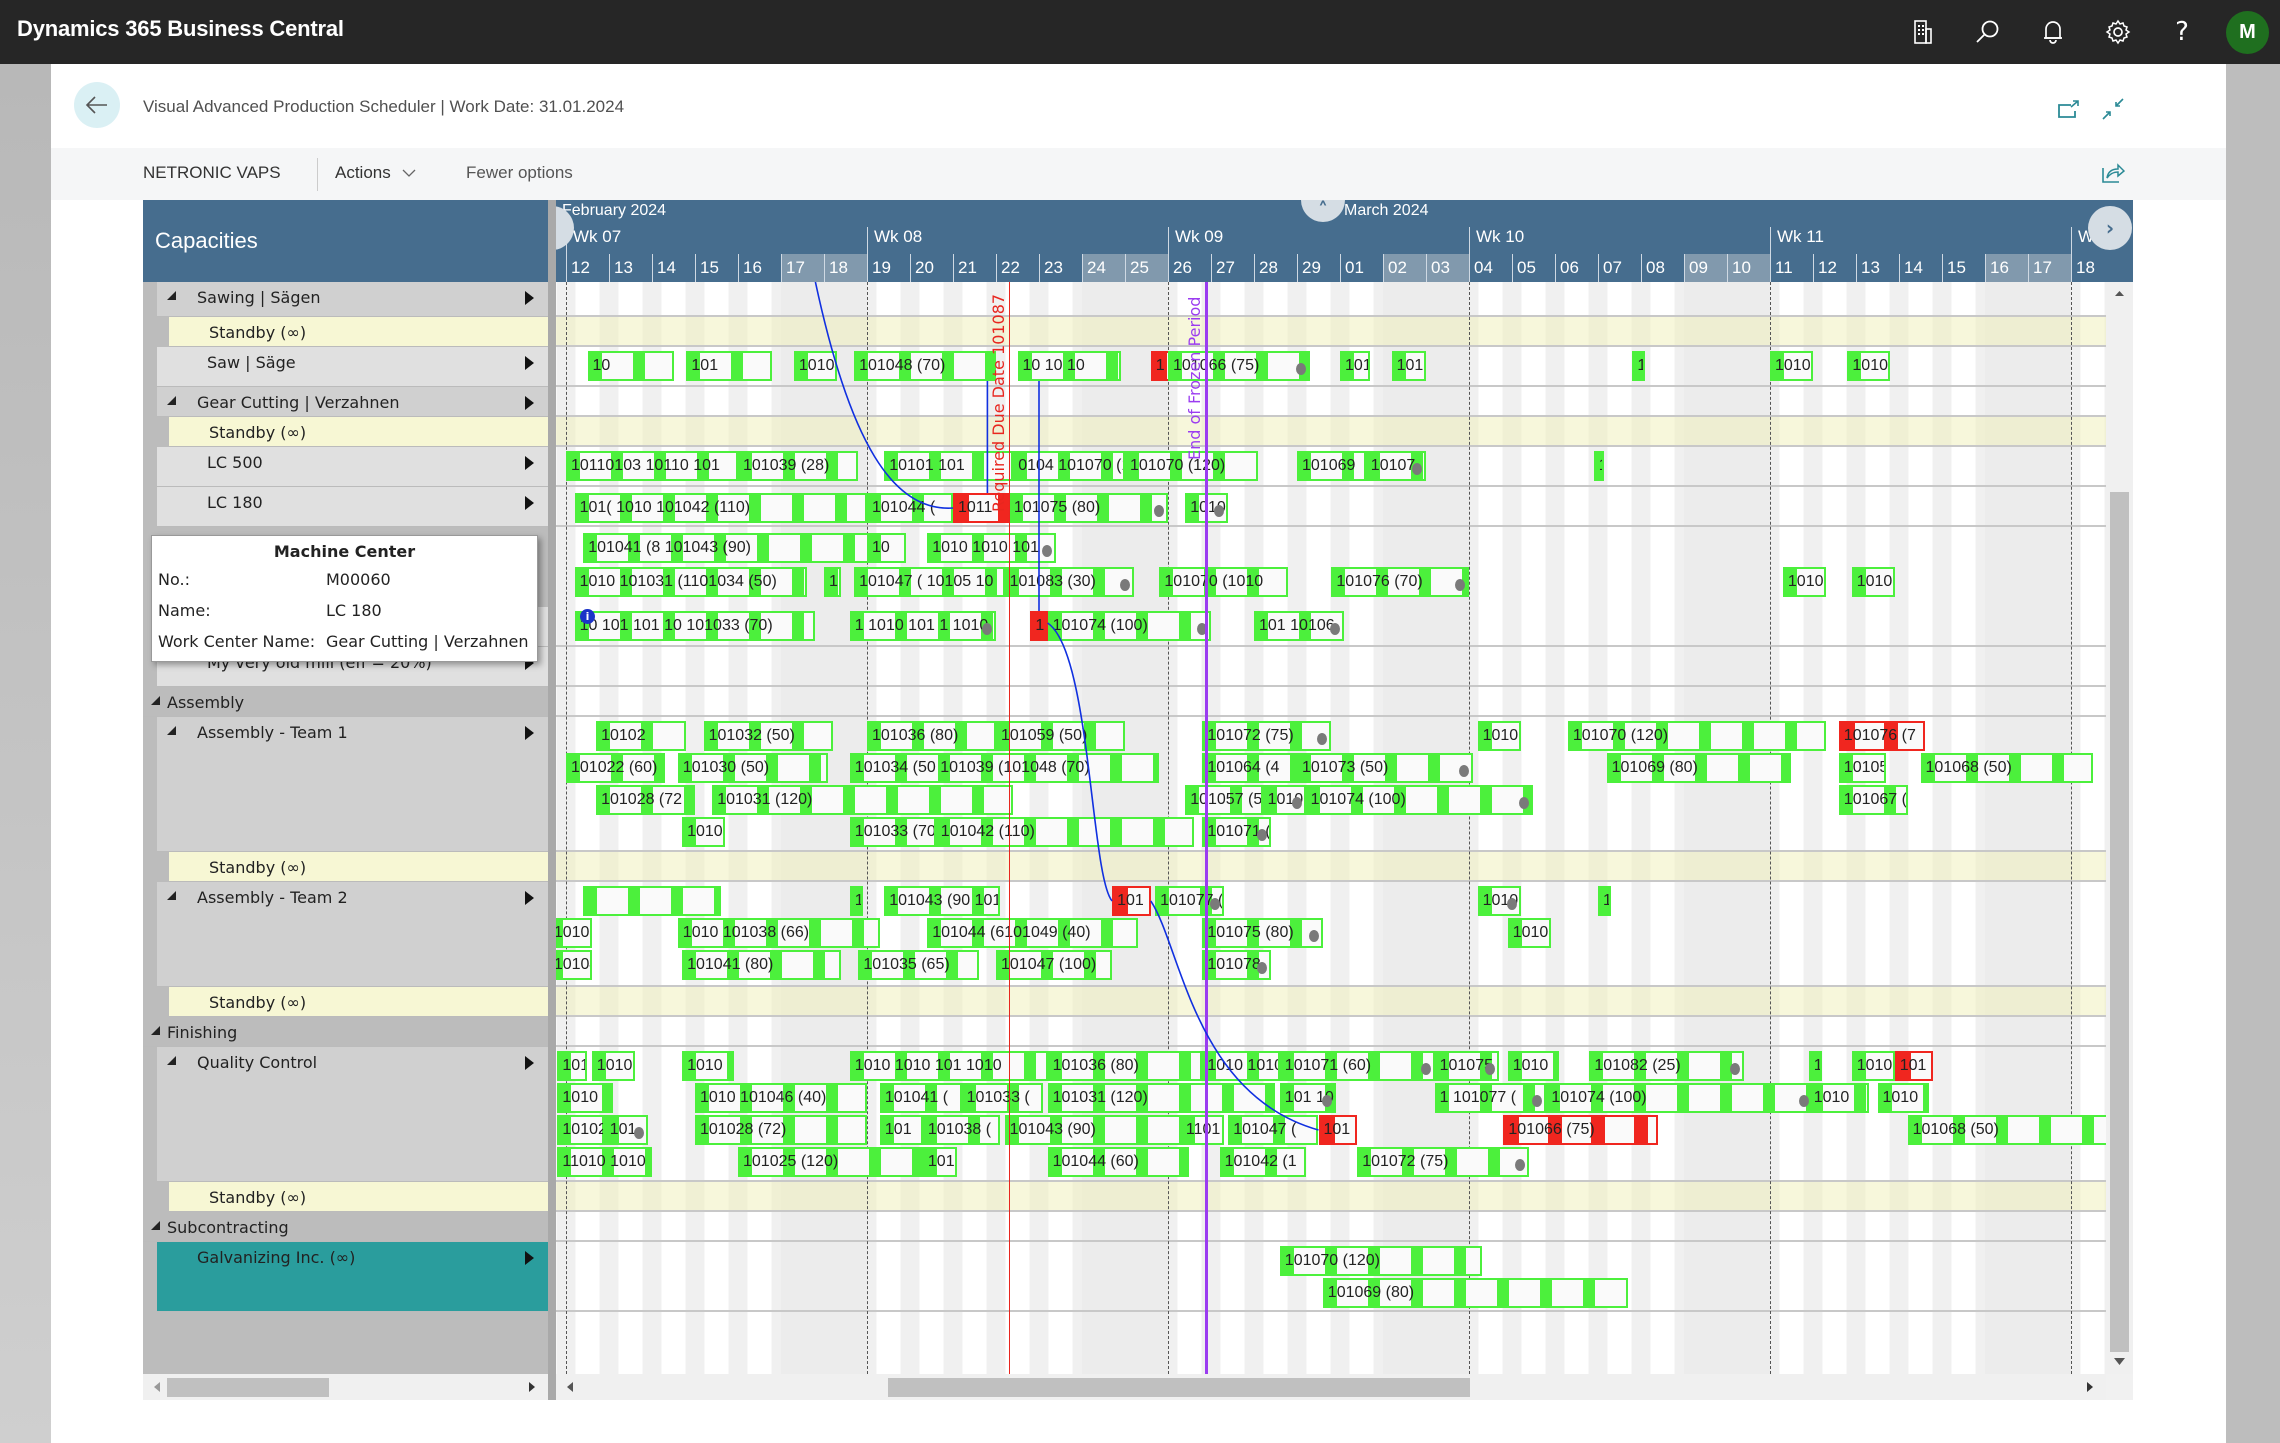  Describe the element at coordinates (1699, 768) in the screenshot. I see `operation-bar: 101069 (80)` at that location.